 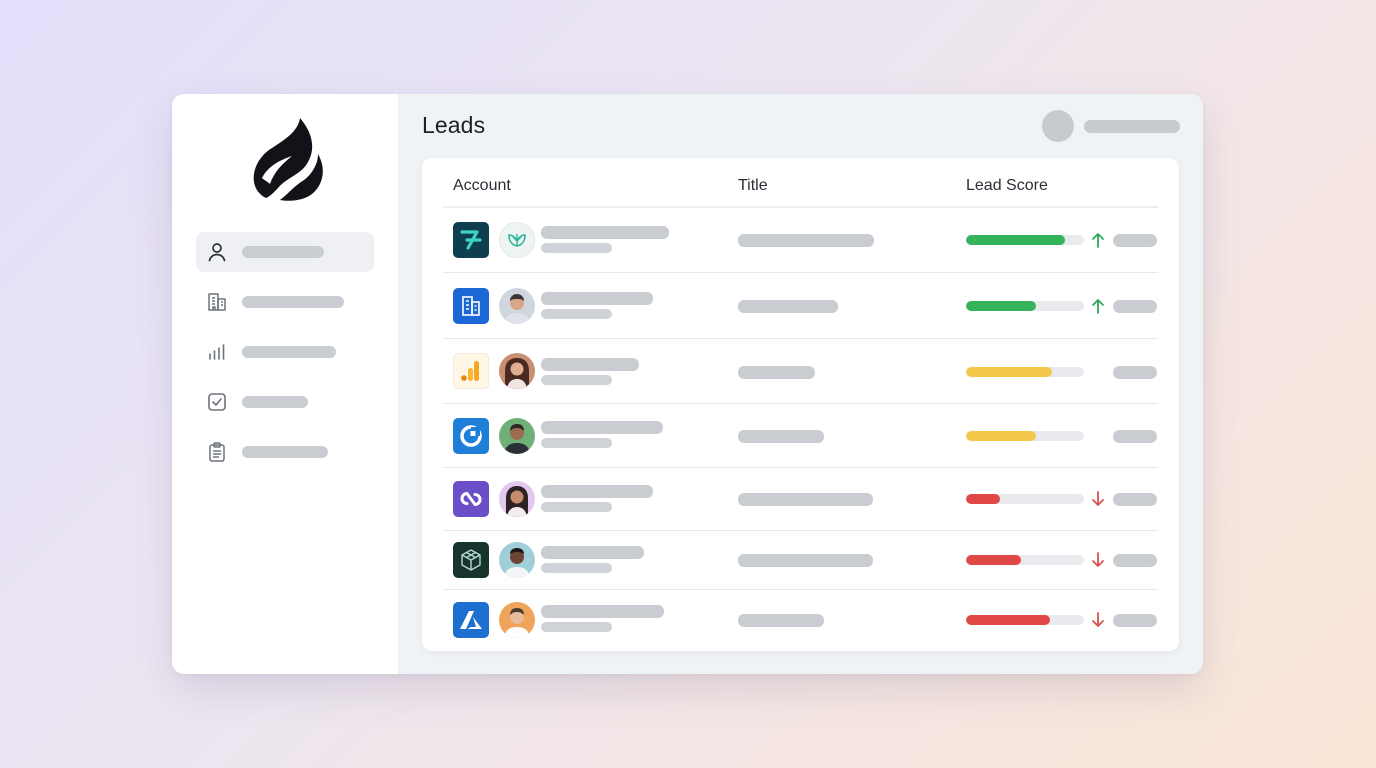 I want to click on user-avatar, so click(x=1058, y=126).